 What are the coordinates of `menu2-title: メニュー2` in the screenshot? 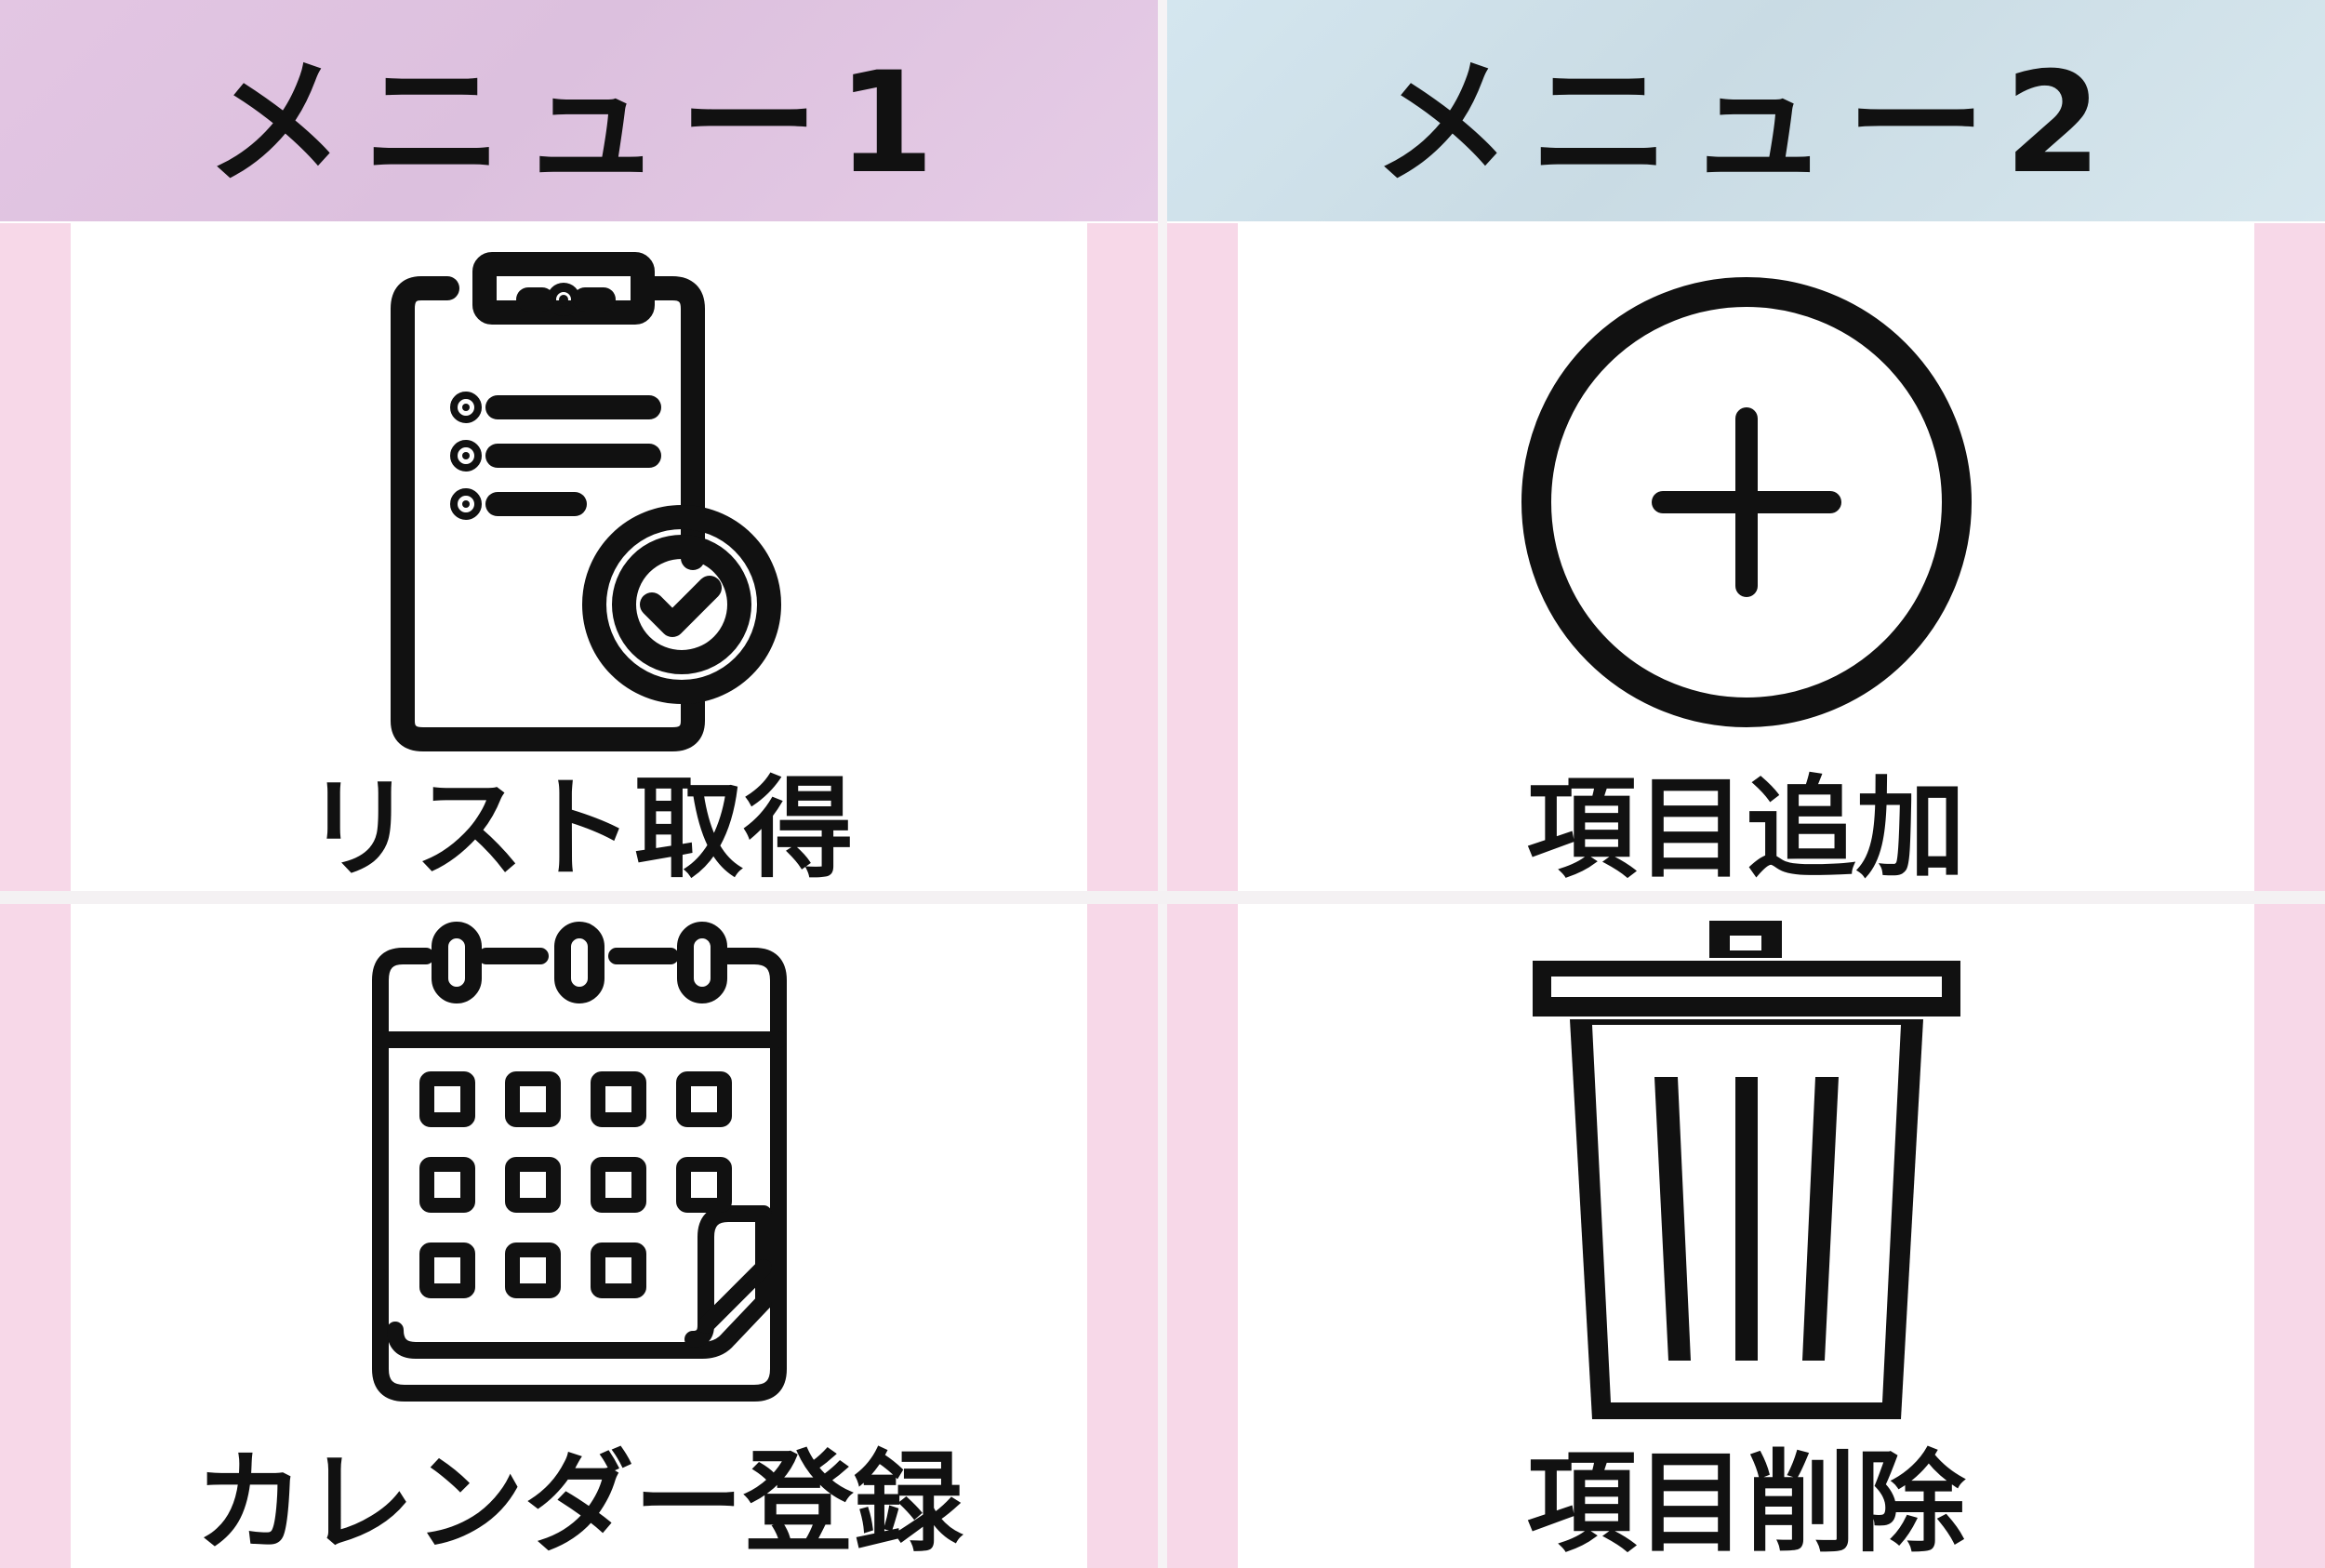 It's located at (1746, 123).